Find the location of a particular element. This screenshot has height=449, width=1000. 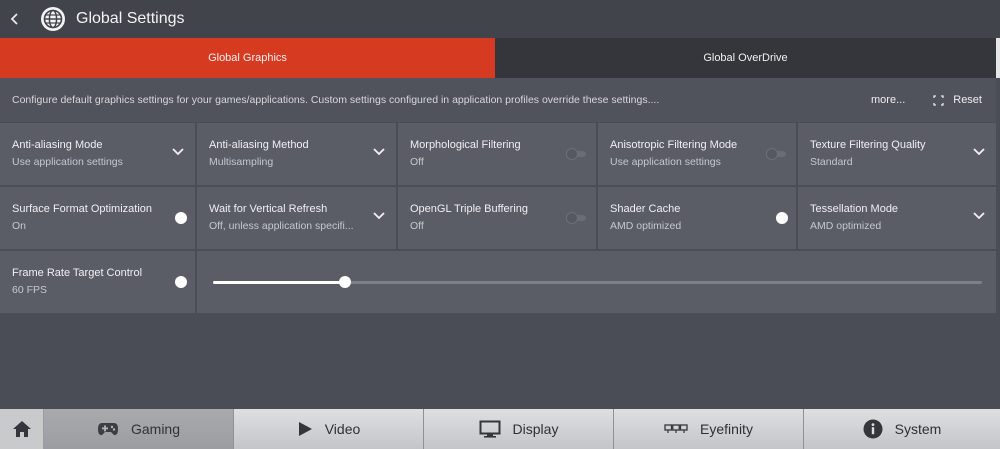

setting-label: OpenGL Triple Buffering is located at coordinates (469, 209).